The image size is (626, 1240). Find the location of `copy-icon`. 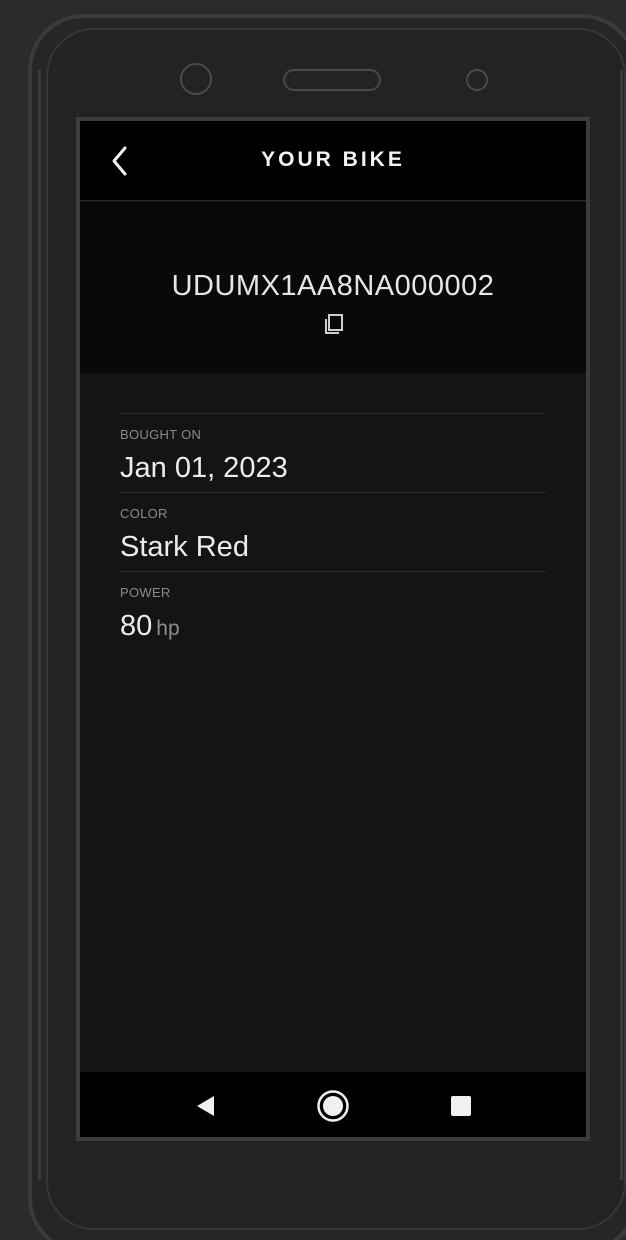

copy-icon is located at coordinates (334, 324).